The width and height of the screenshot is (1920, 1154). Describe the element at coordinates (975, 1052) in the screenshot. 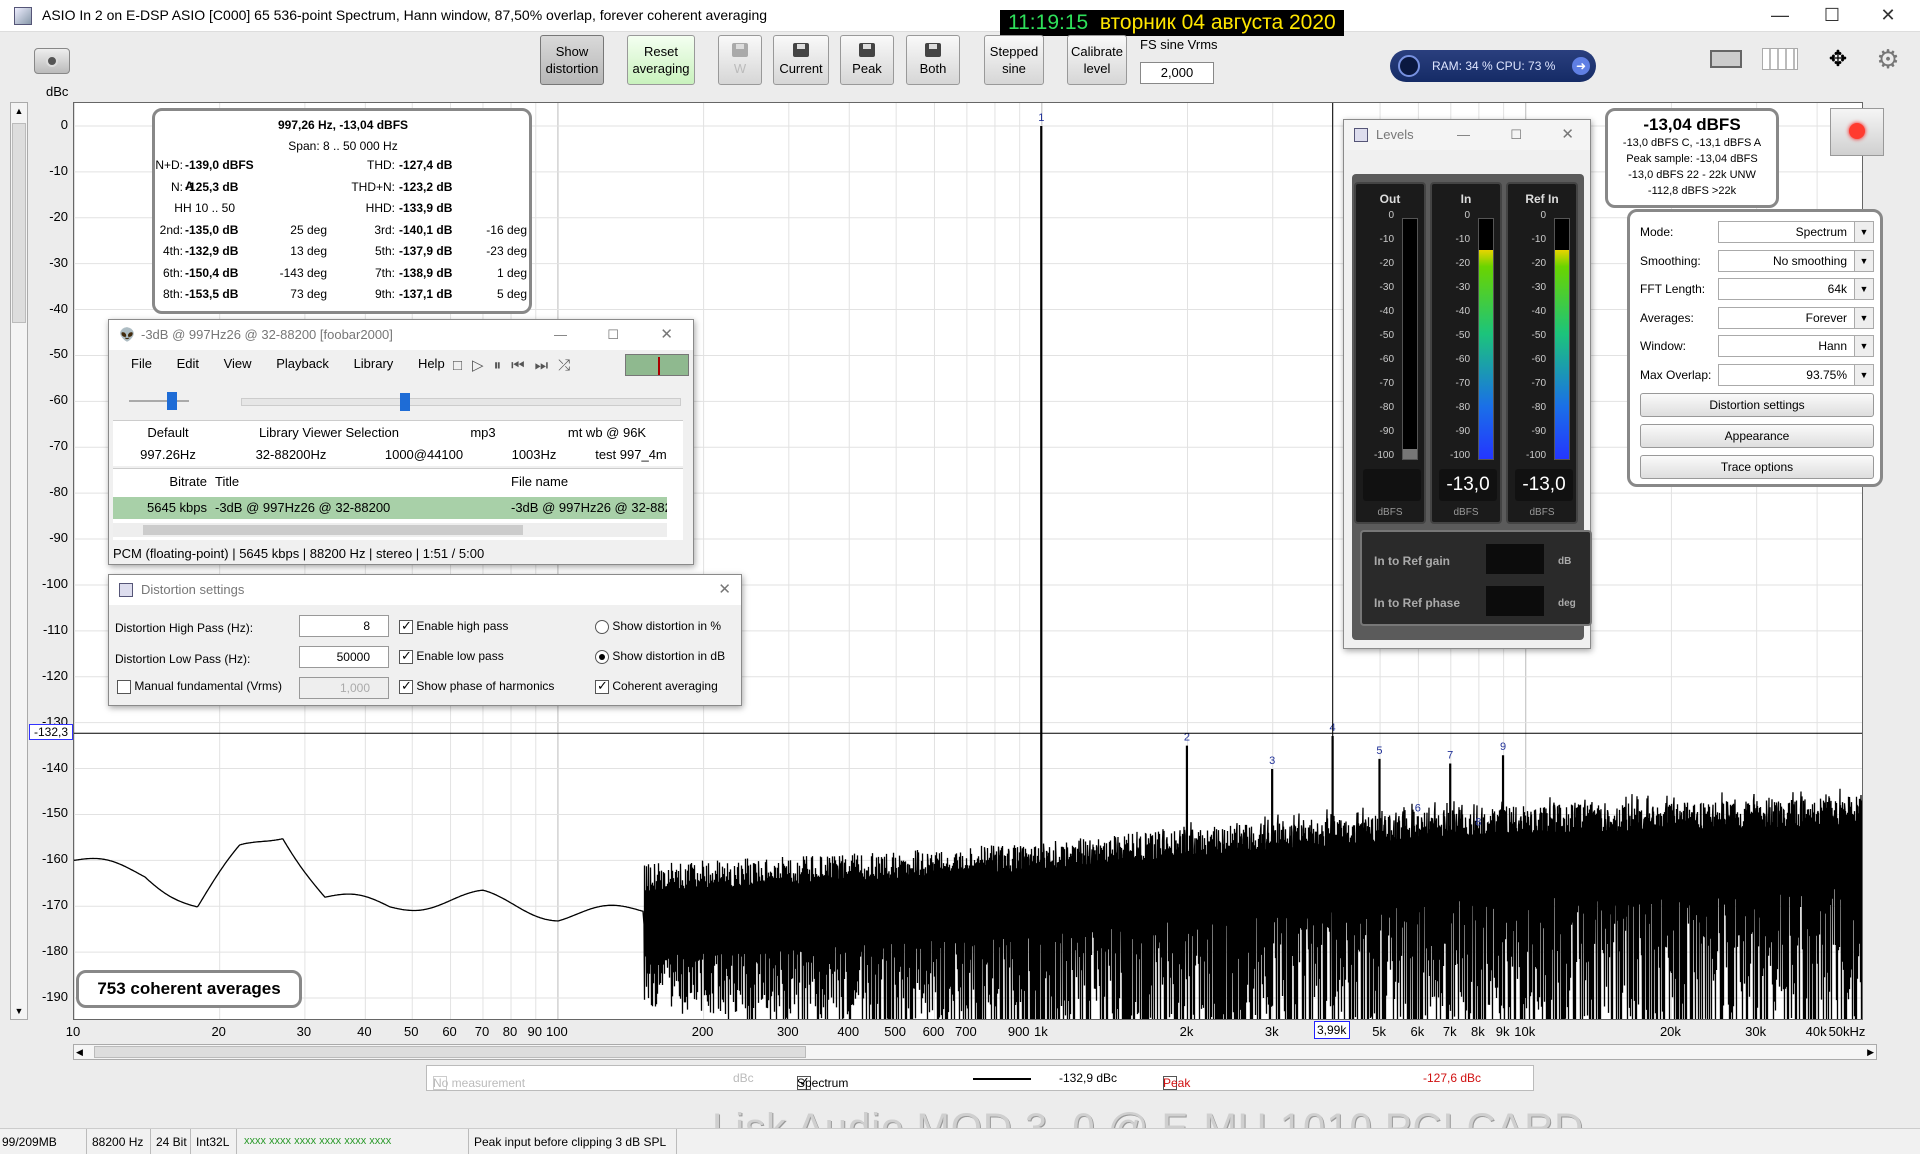

I see `horizontal-scrollbar: ◀ ▶` at that location.